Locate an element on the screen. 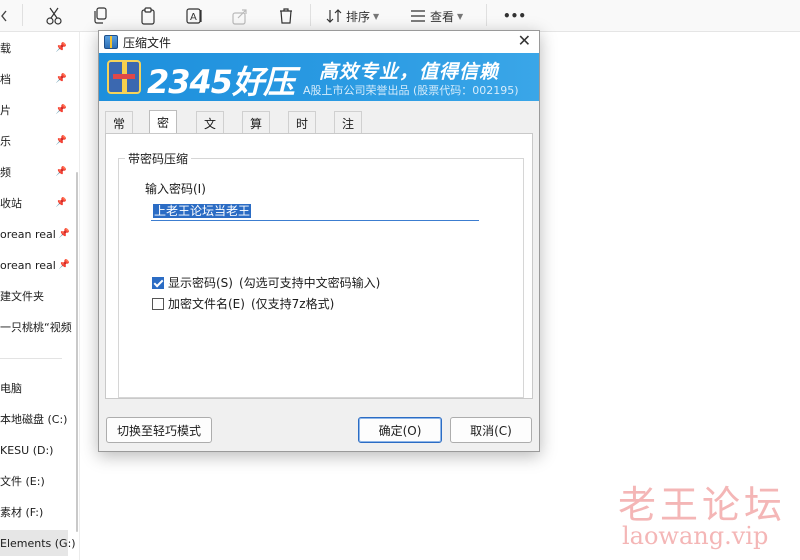 The image size is (800, 560). rename-icon: A is located at coordinates (195, 16).